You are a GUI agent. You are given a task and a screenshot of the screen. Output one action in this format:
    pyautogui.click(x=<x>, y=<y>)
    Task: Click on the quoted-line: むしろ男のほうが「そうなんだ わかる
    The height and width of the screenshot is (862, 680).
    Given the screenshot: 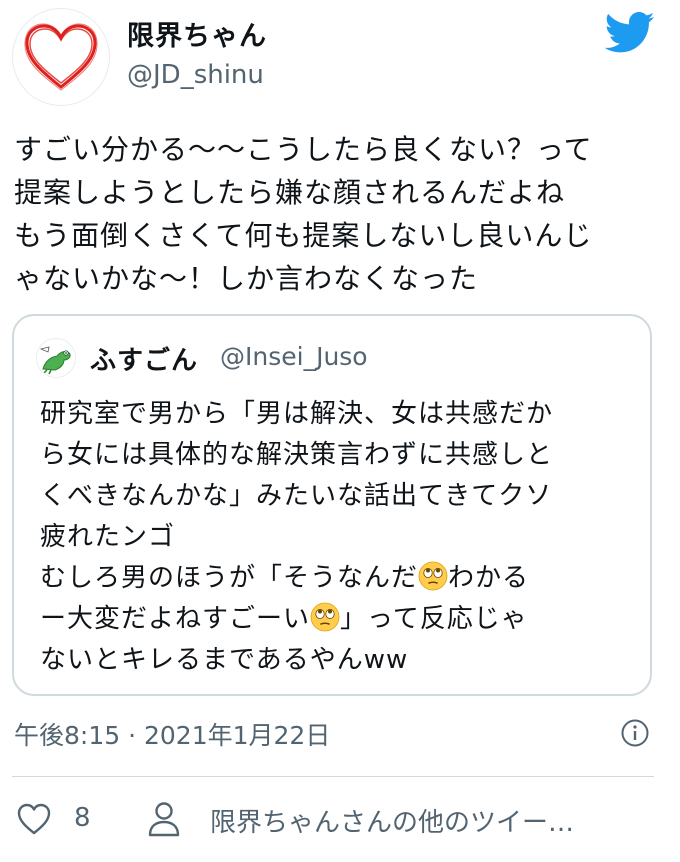 What is the action you would take?
    pyautogui.click(x=340, y=578)
    